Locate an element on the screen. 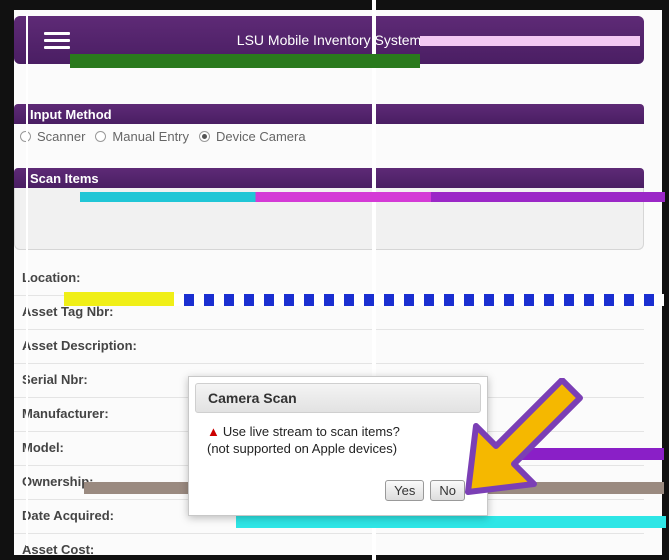  radio-device-camera-label: Device Camera is located at coordinates (261, 136).